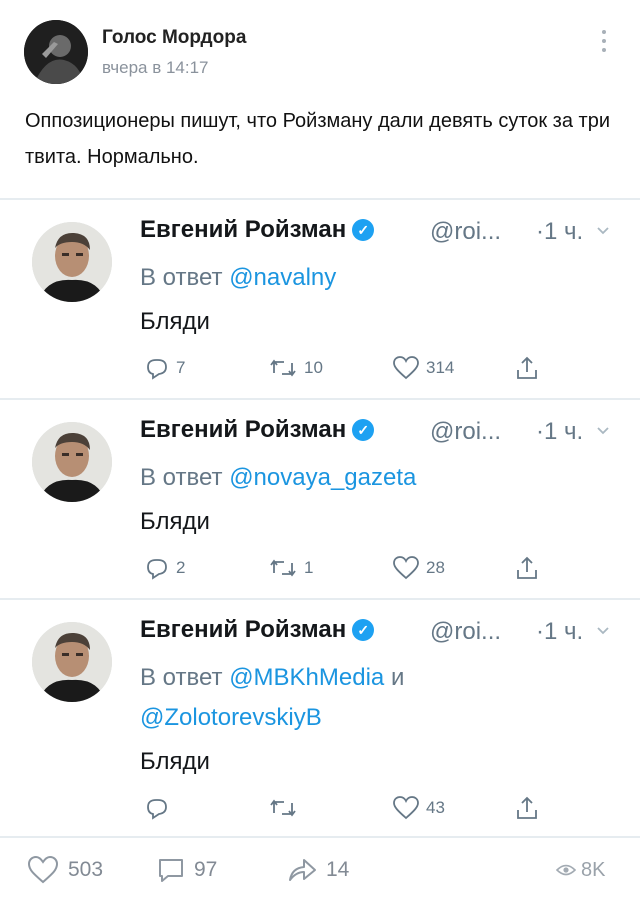 The image size is (640, 901). Describe the element at coordinates (435, 567) in the screenshot. I see `like-count: 28` at that location.